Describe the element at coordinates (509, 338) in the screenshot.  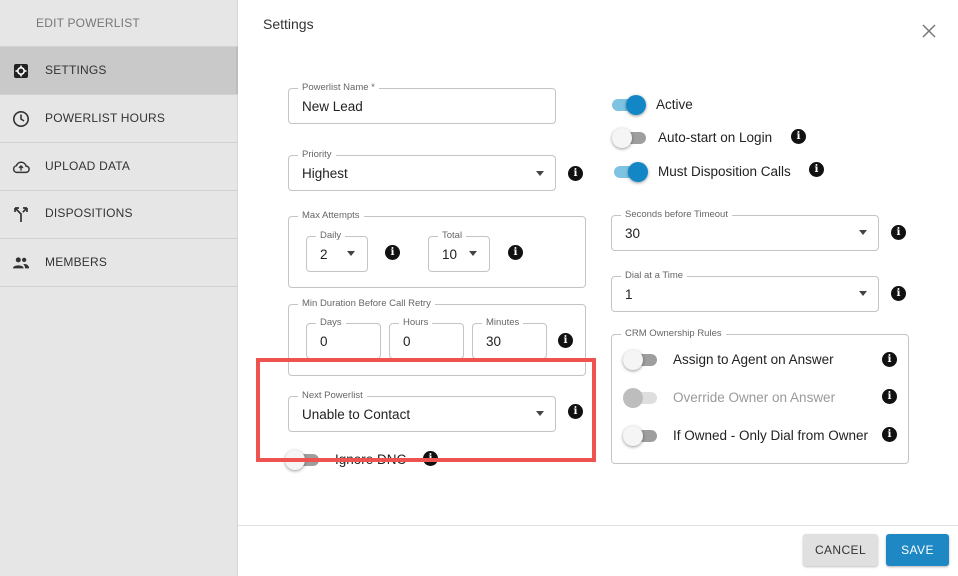
I see `minutes-field: Minutes 30` at that location.